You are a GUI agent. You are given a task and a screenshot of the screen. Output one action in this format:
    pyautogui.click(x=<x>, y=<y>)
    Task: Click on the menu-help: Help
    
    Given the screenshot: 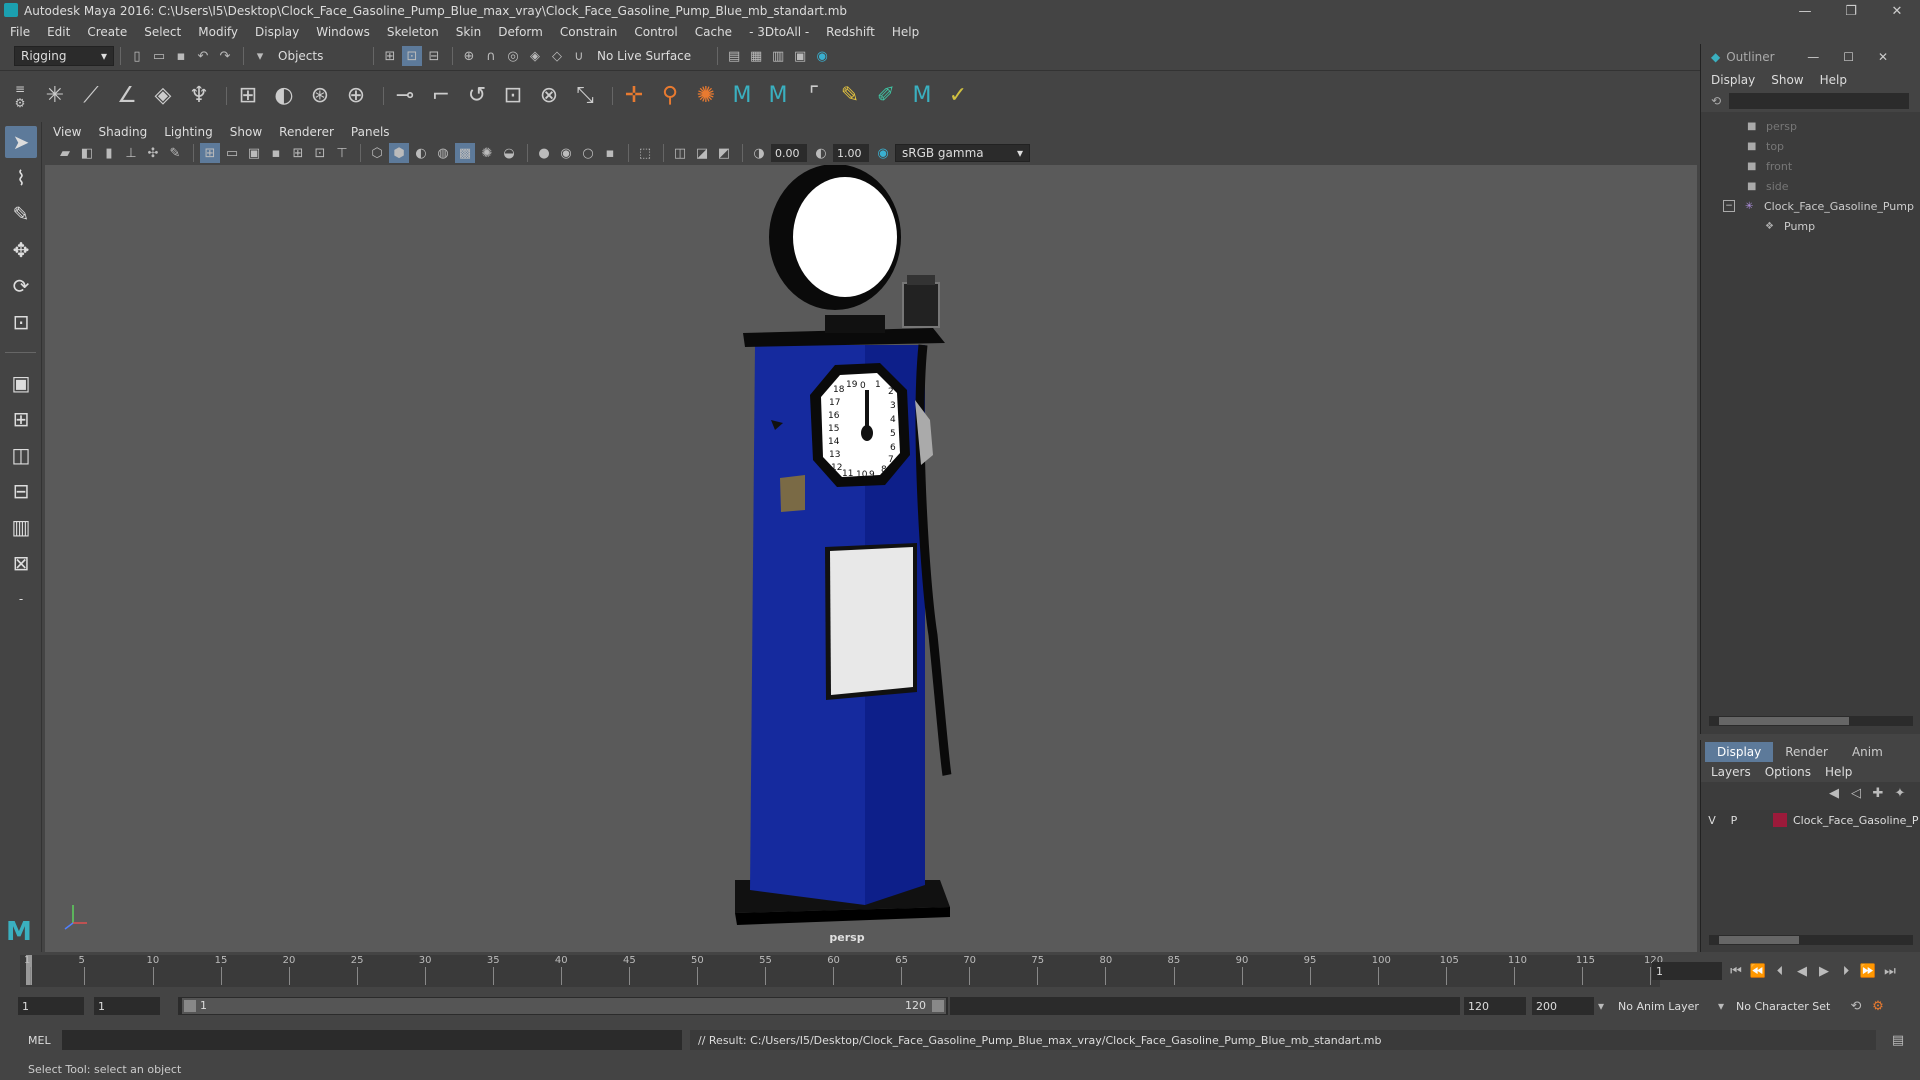 What is the action you would take?
    pyautogui.click(x=905, y=32)
    